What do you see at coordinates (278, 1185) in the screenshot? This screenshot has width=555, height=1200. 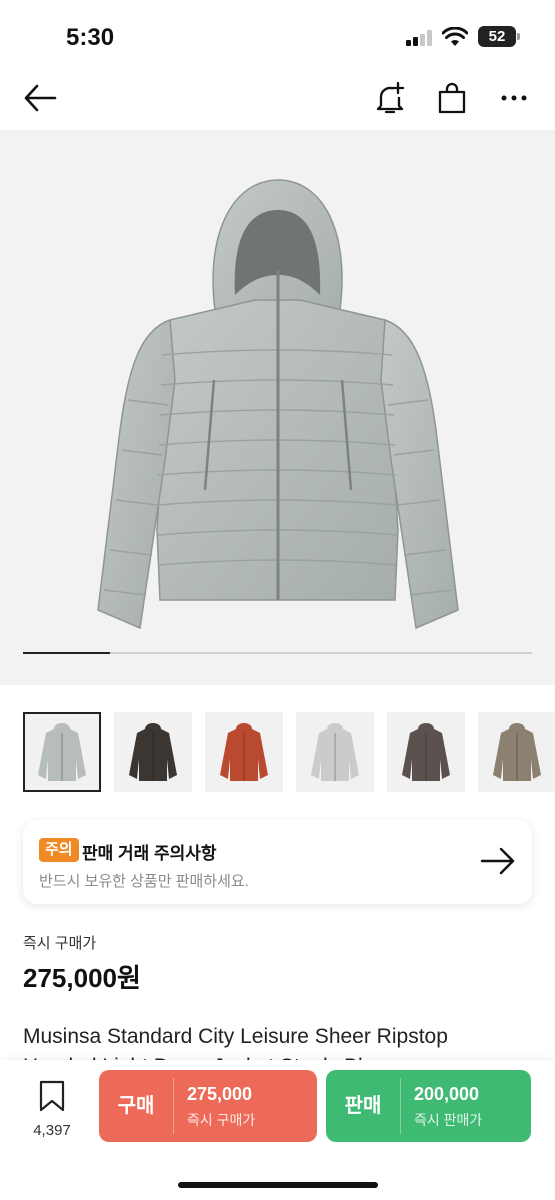 I see `home-indicator` at bounding box center [278, 1185].